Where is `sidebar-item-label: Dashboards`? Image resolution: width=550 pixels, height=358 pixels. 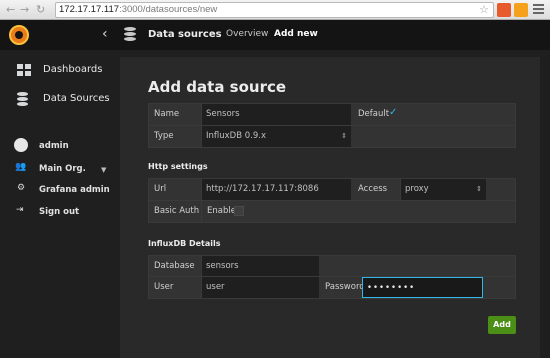
sidebar-item-label: Dashboards is located at coordinates (73, 69).